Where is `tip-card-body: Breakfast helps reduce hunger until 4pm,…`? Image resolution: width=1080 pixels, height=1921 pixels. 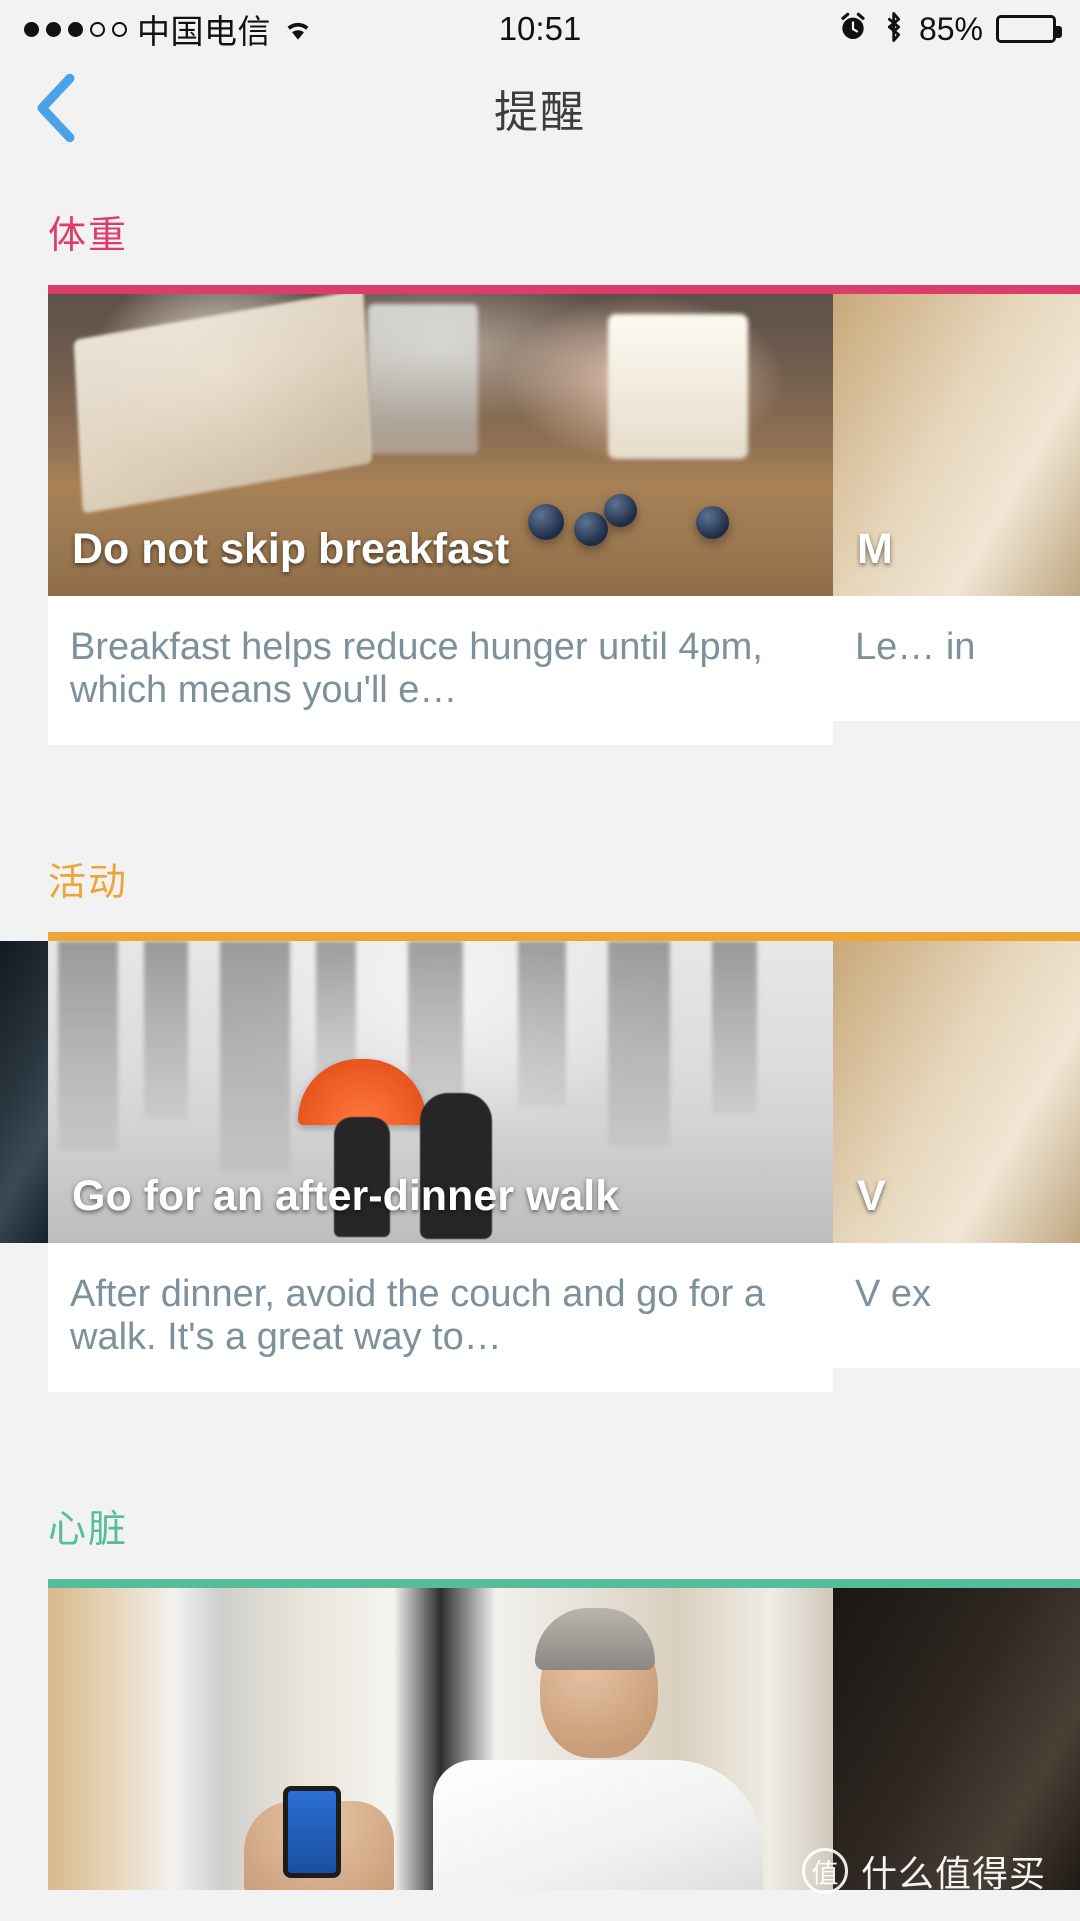
tip-card-body: Breakfast helps reduce hunger until 4pm,… is located at coordinates (440, 670).